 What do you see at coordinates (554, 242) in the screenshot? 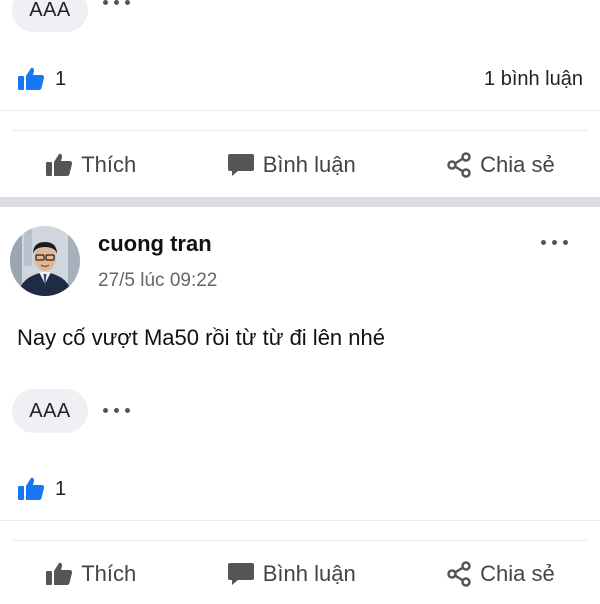
I see `post2-more-icon` at bounding box center [554, 242].